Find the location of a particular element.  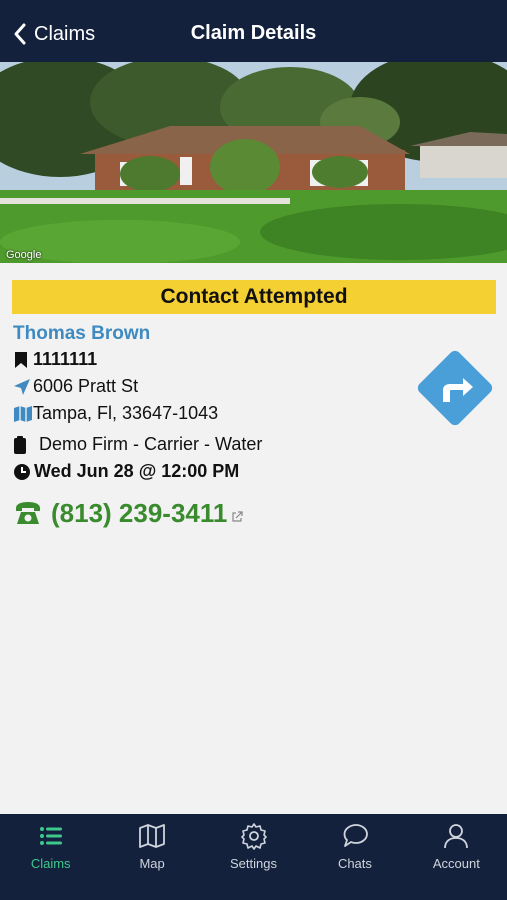

google-watermark: Google is located at coordinates (24, 255).